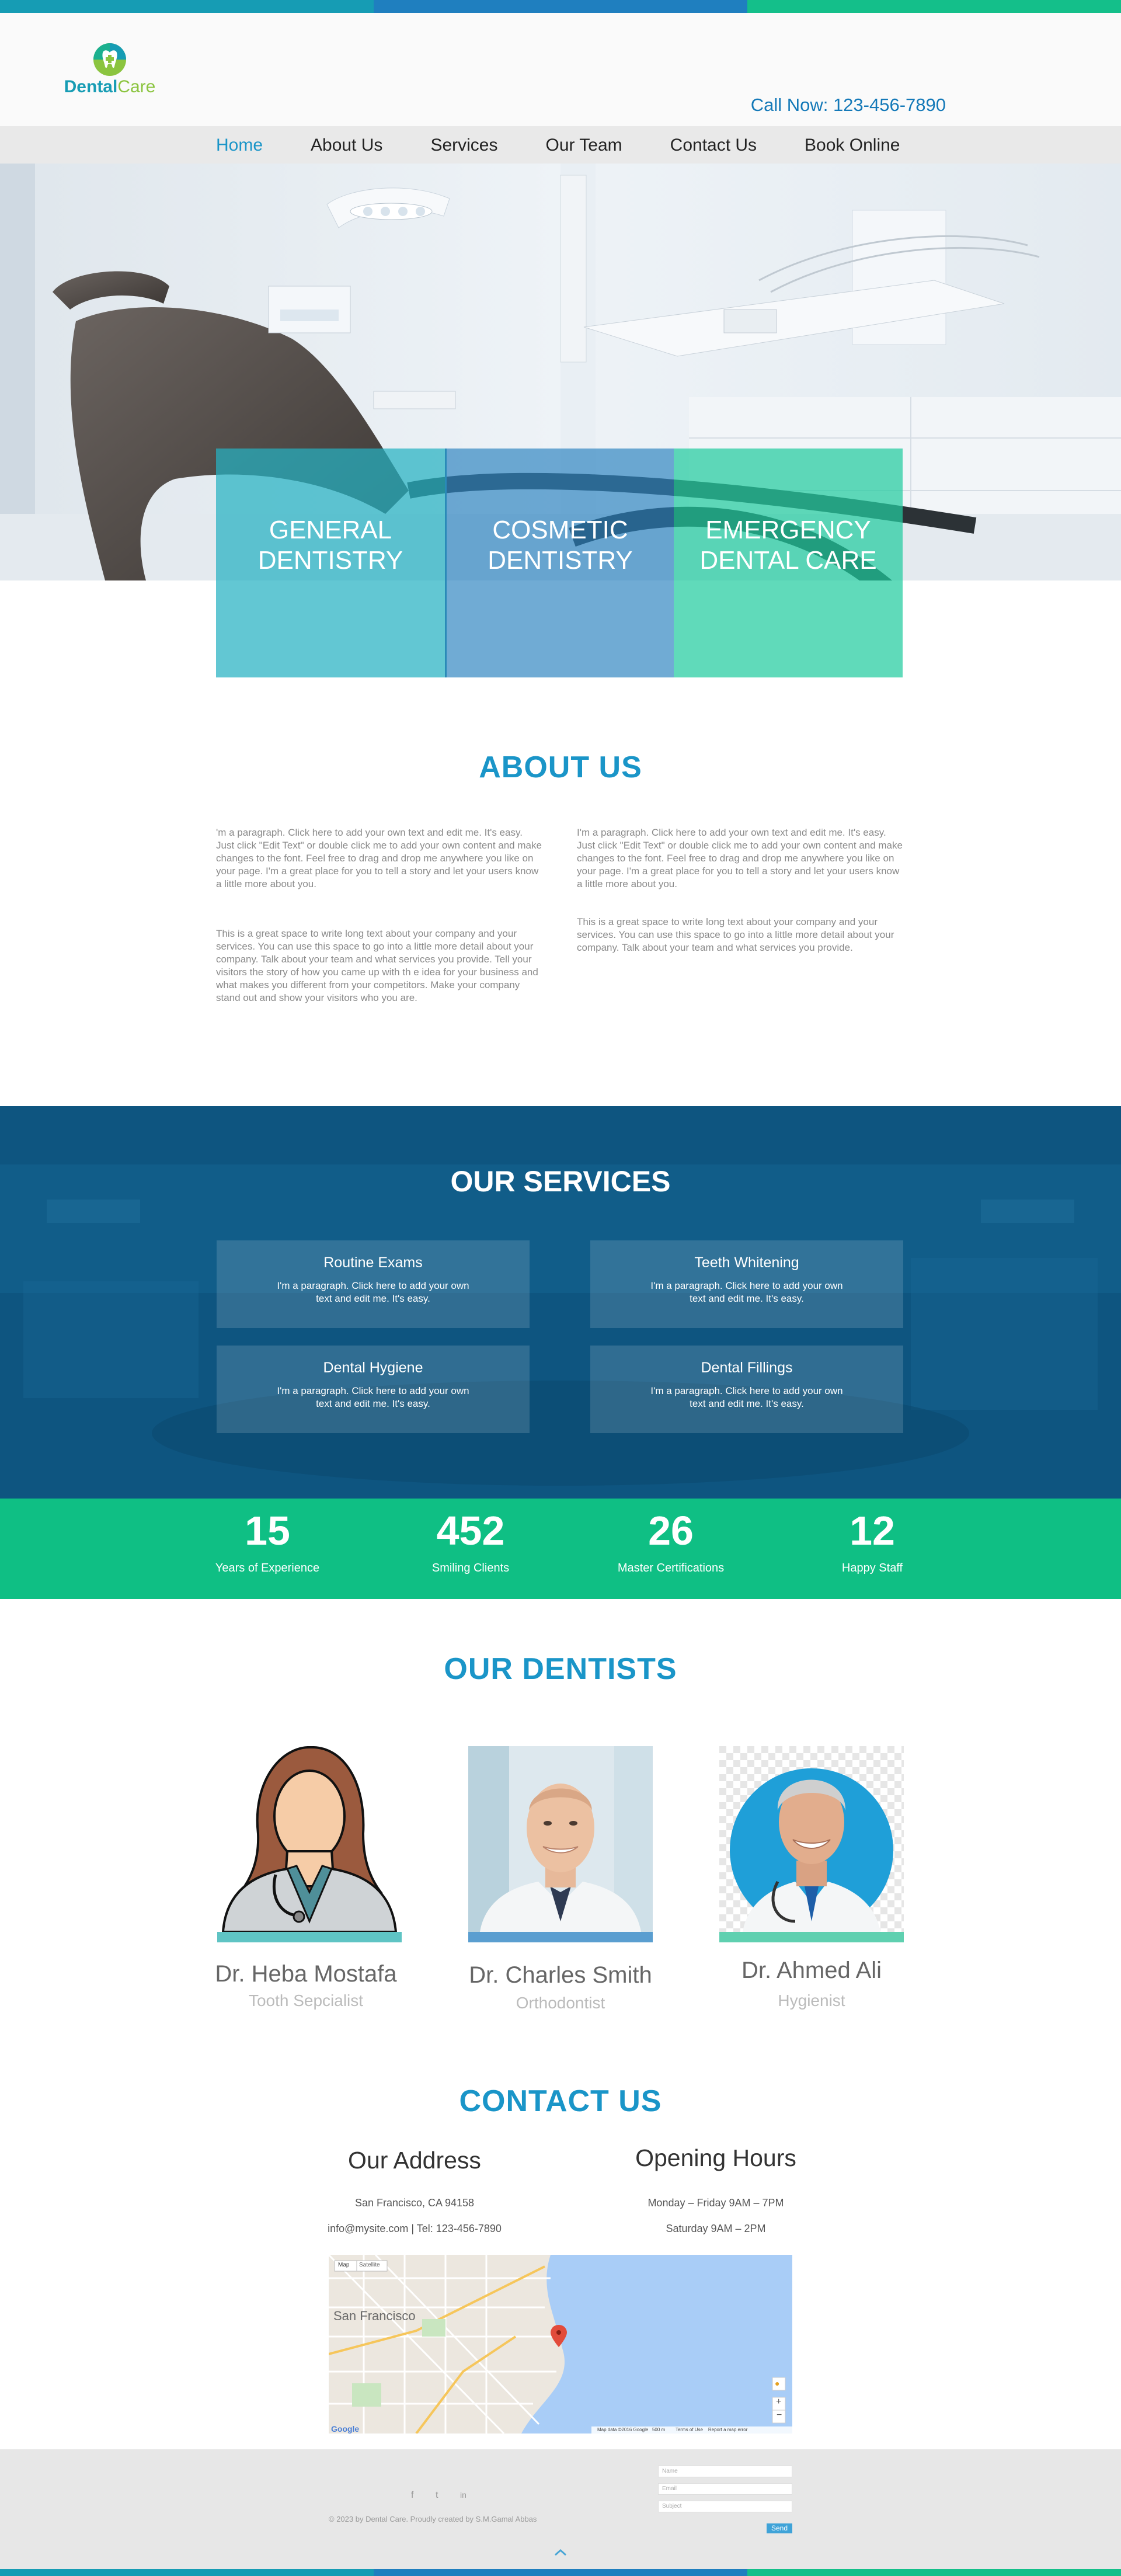 Image resolution: width=1121 pixels, height=2576 pixels. Describe the element at coordinates (560, 545) in the screenshot. I see `cosmetic-dentistry-label: COSMETIC DENTISTRY` at that location.